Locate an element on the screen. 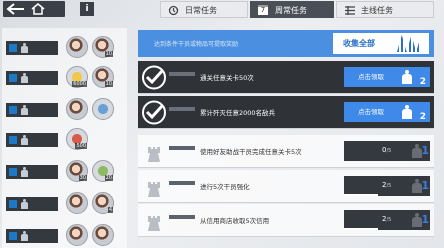 This screenshot has width=444, height=248. reward-item-icon: 20 is located at coordinates (103, 171).